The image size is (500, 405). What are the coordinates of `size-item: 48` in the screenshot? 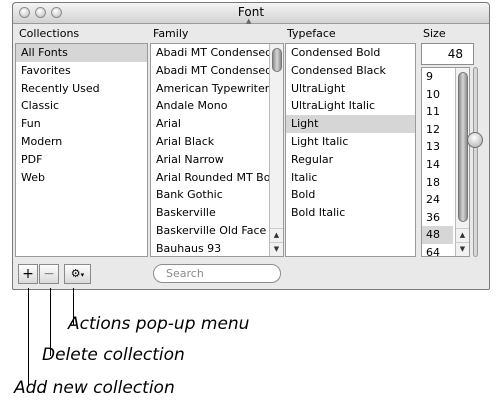 It's located at (437, 235).